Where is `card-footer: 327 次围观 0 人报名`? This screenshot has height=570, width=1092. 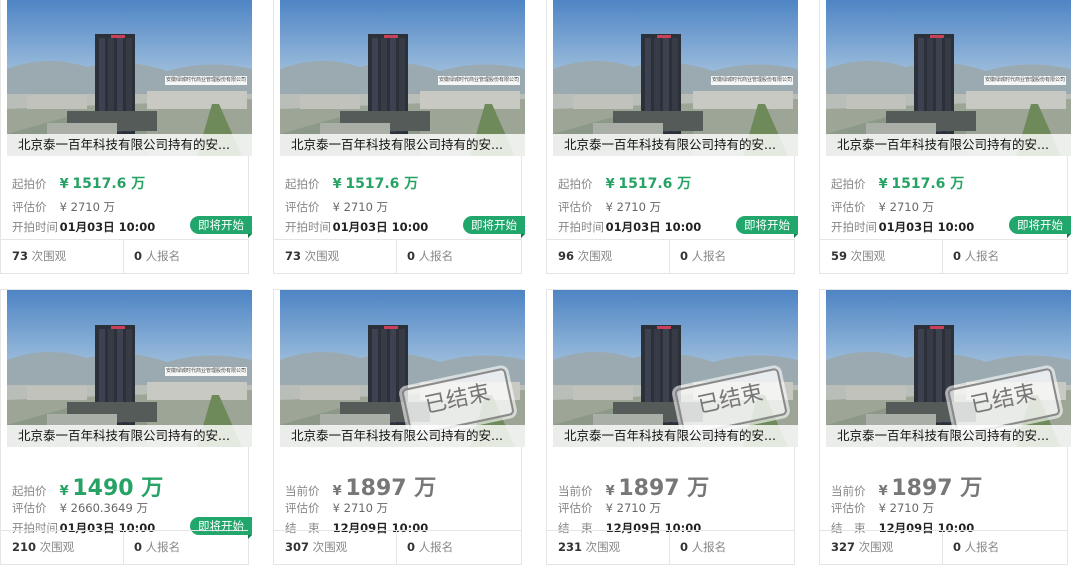 card-footer: 327 次围观 0 人报名 is located at coordinates (943, 547).